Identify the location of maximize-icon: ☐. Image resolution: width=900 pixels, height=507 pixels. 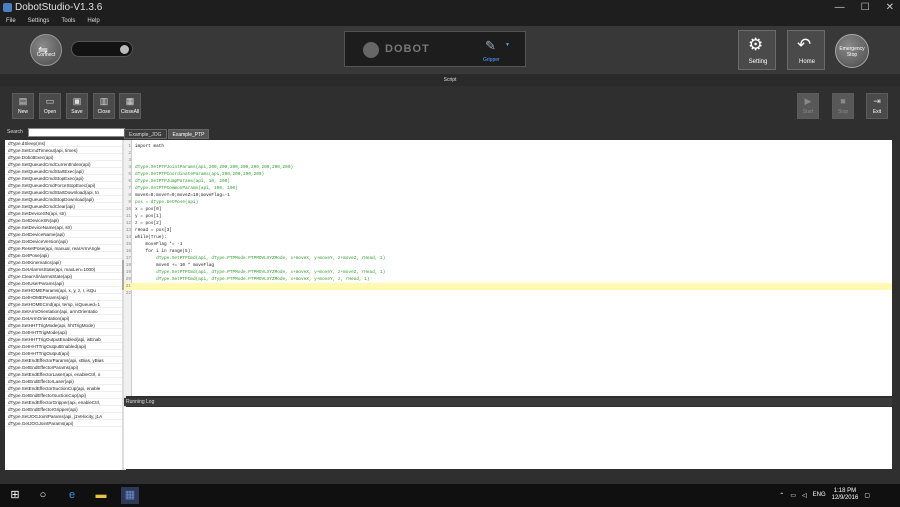
(865, 8).